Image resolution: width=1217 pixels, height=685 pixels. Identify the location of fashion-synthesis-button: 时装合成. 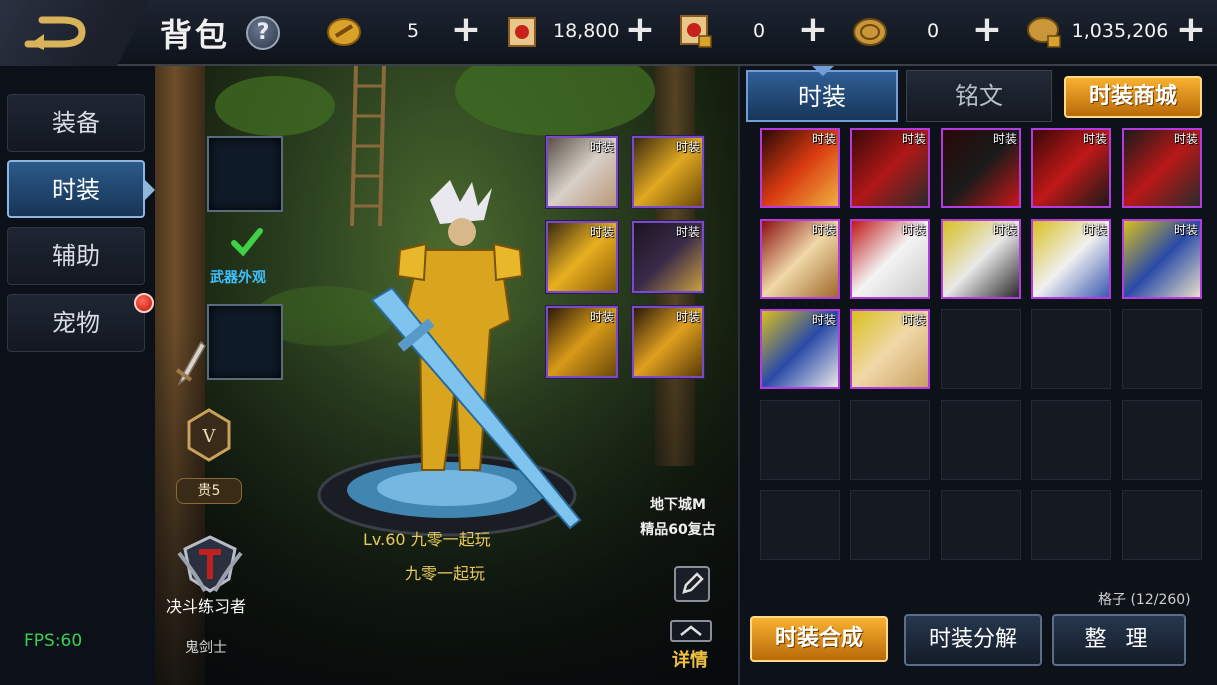
(819, 639).